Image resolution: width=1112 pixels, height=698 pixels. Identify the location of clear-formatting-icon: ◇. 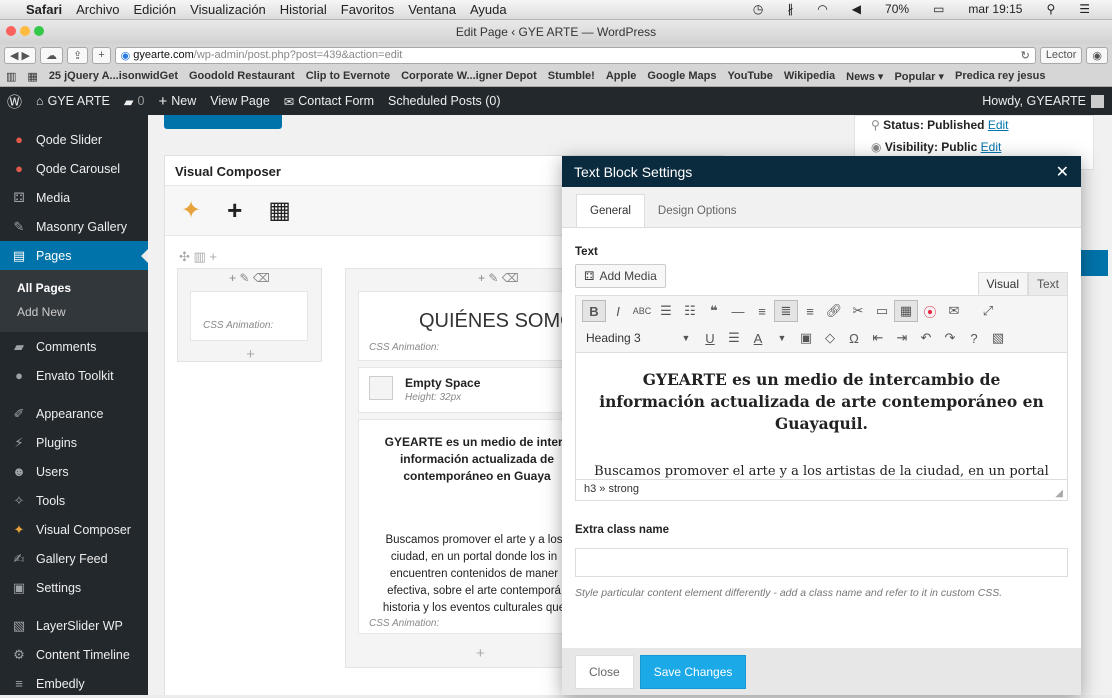
(830, 338).